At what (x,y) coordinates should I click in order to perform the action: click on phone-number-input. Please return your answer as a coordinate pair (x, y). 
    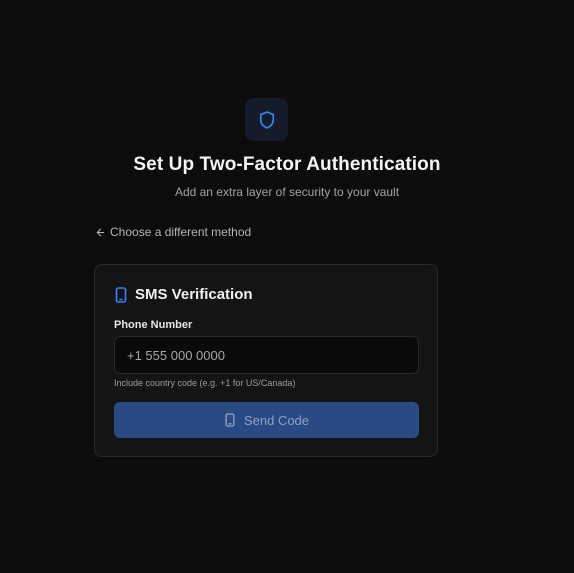
    Looking at the image, I should click on (266, 355).